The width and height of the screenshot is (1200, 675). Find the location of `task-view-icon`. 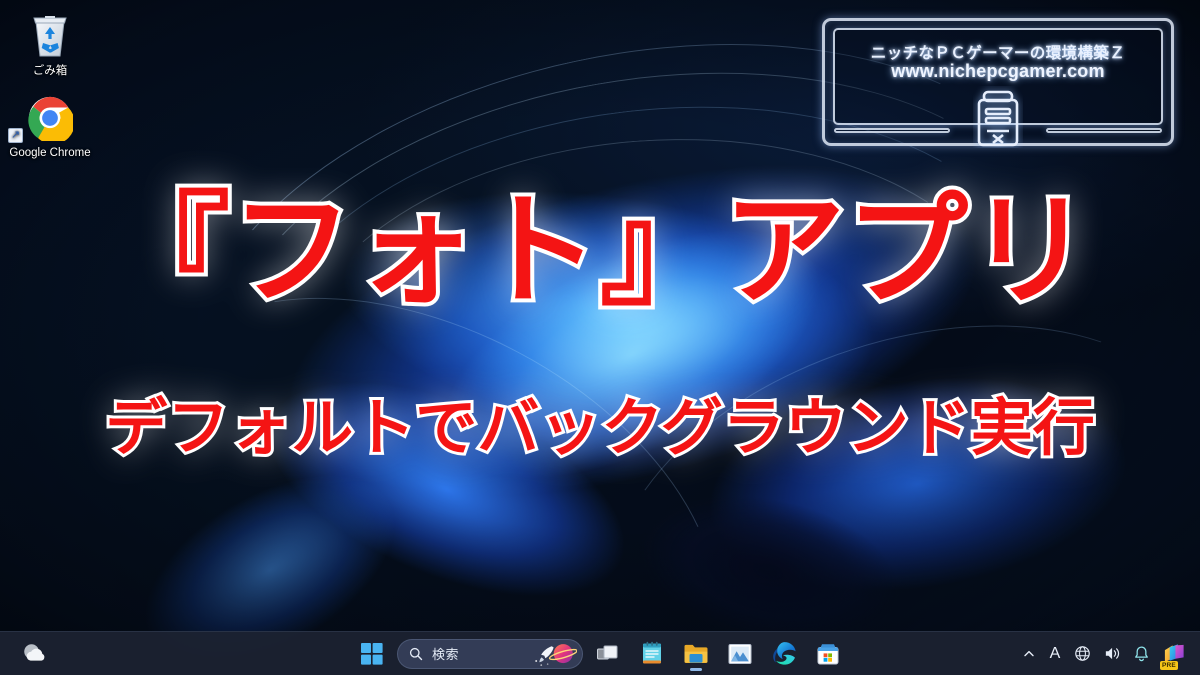

task-view-icon is located at coordinates (607, 652).